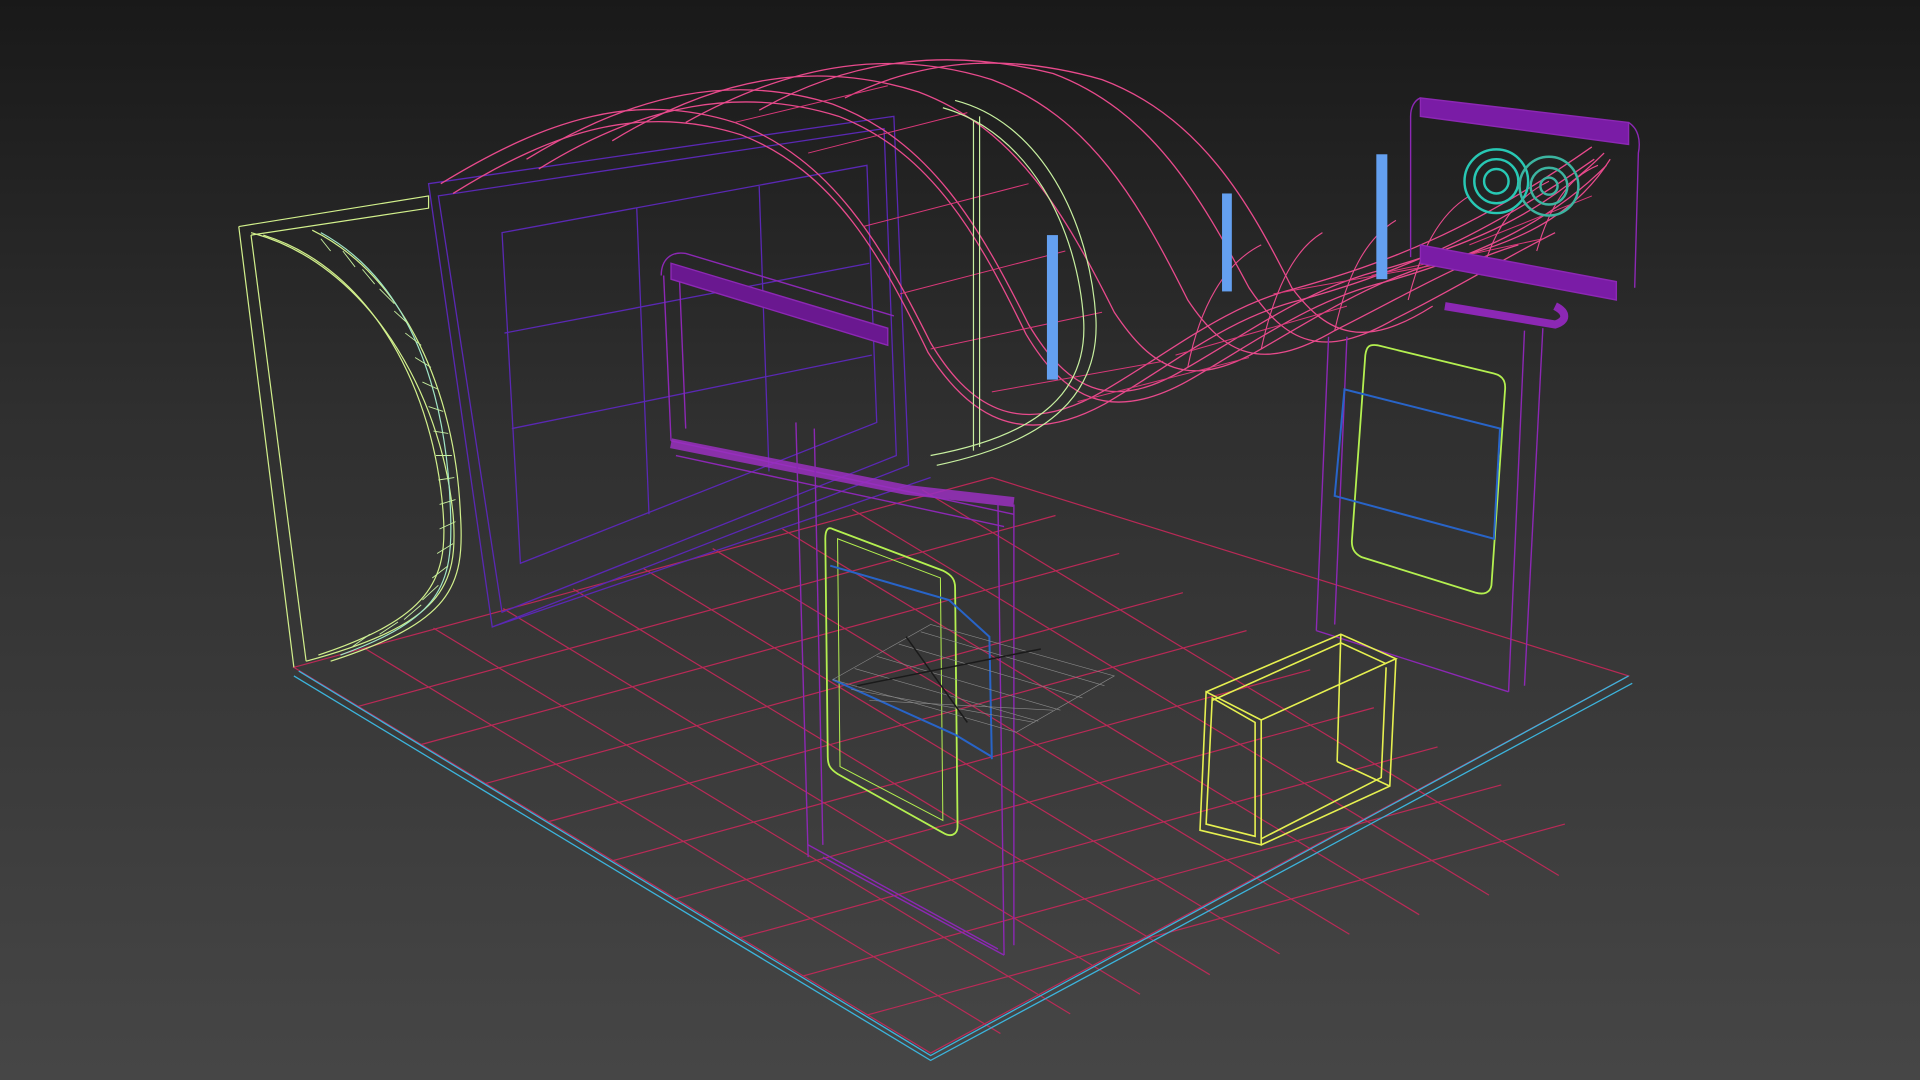  I want to click on front-arch-frame, so click(837, 604).